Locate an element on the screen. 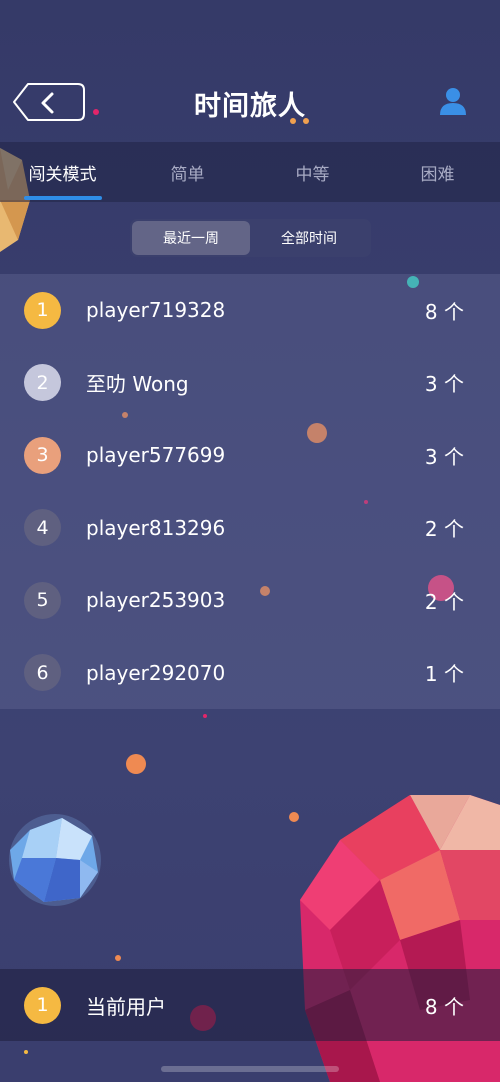 This screenshot has width=500, height=1082. leaderboard-row: 3 player577699 3 个 is located at coordinates (250, 455).